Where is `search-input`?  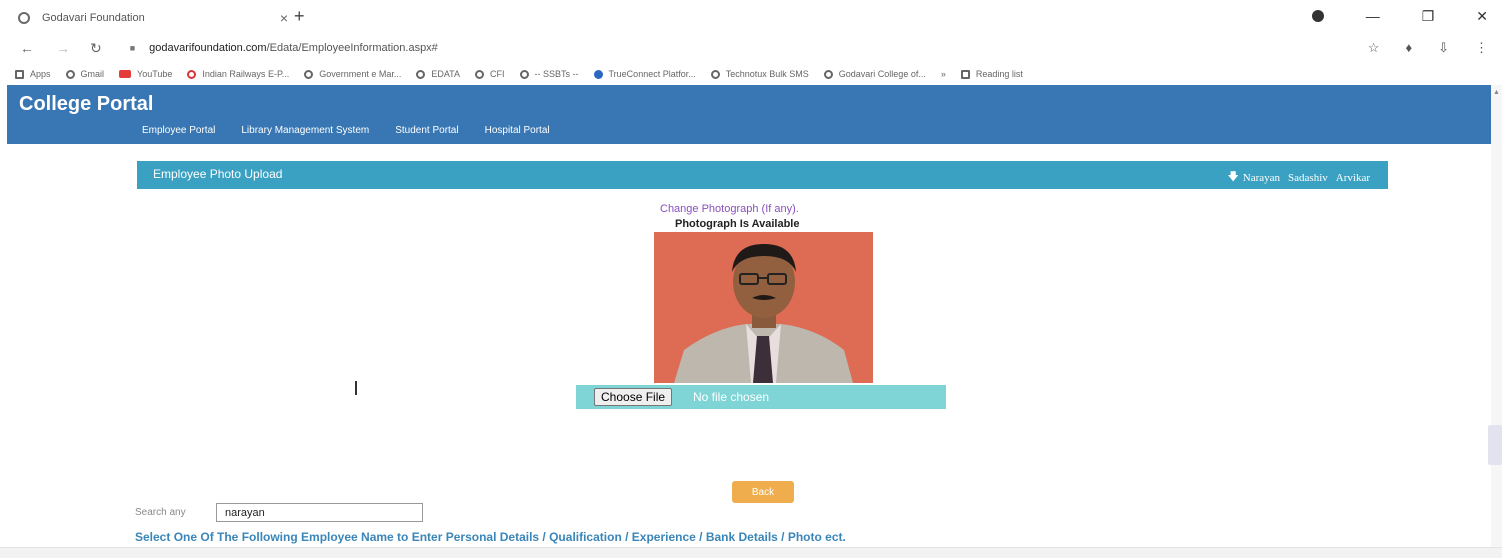 search-input is located at coordinates (319, 512).